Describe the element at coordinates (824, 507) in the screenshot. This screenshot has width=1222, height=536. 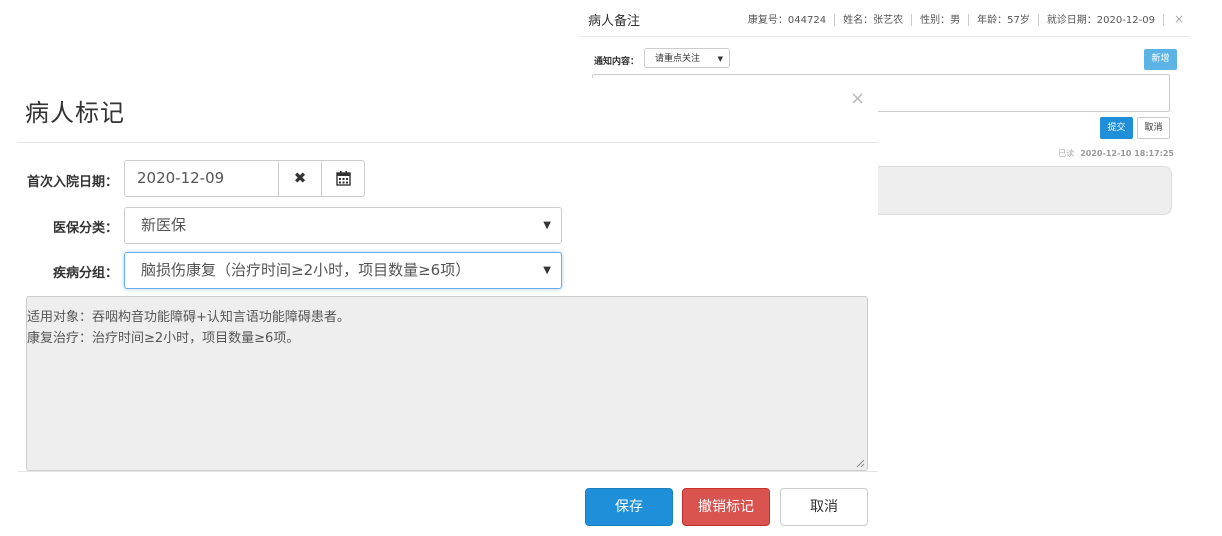
I see `cancel-button: 取消` at that location.